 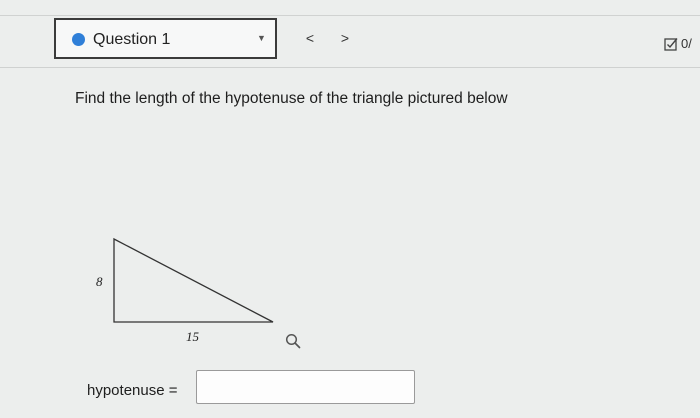 What do you see at coordinates (350, 15) in the screenshot?
I see `top-divider` at bounding box center [350, 15].